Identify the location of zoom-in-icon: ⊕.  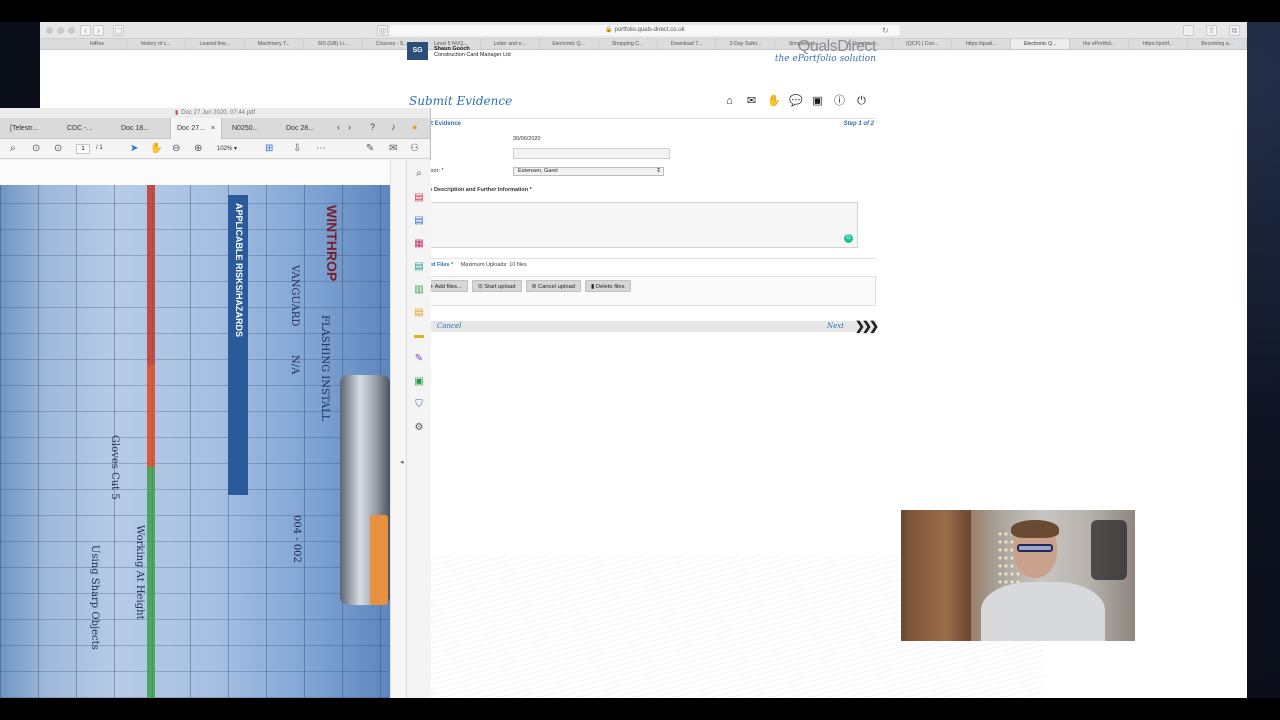
(198, 149).